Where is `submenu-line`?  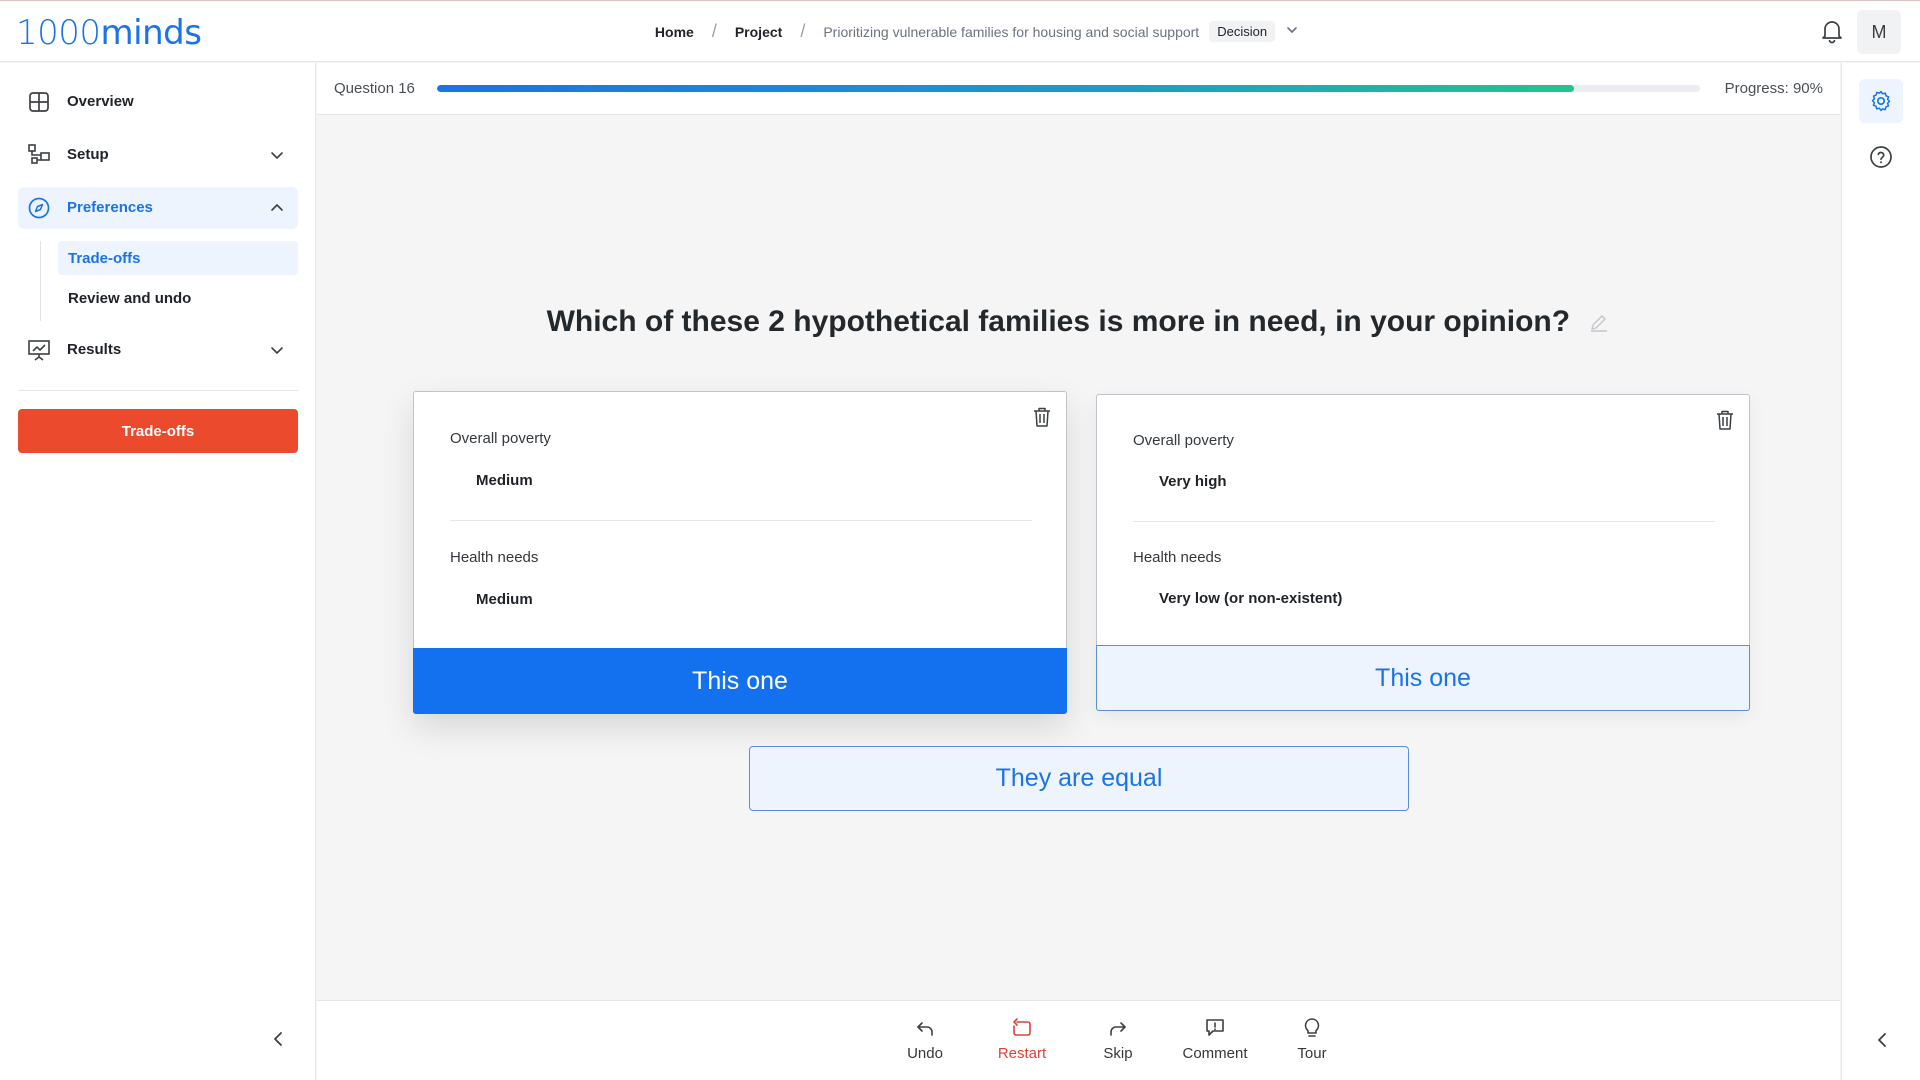 submenu-line is located at coordinates (40, 281).